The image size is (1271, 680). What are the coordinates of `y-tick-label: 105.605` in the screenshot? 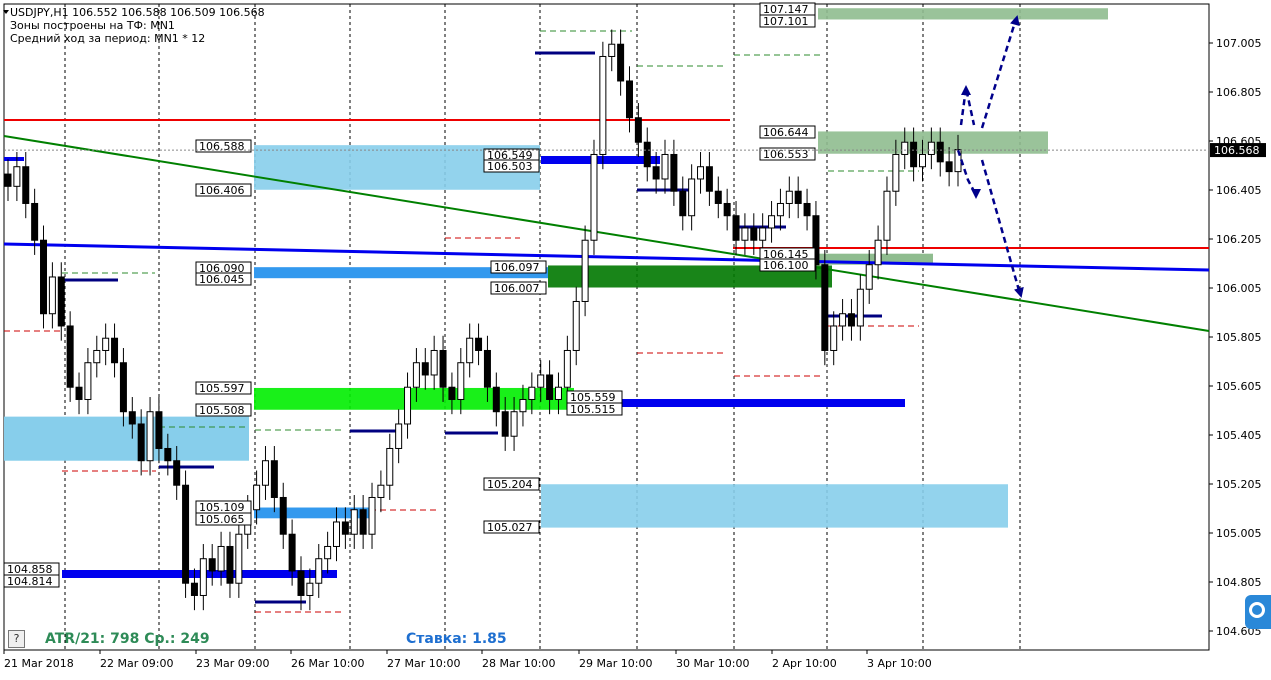 It's located at (1239, 386).